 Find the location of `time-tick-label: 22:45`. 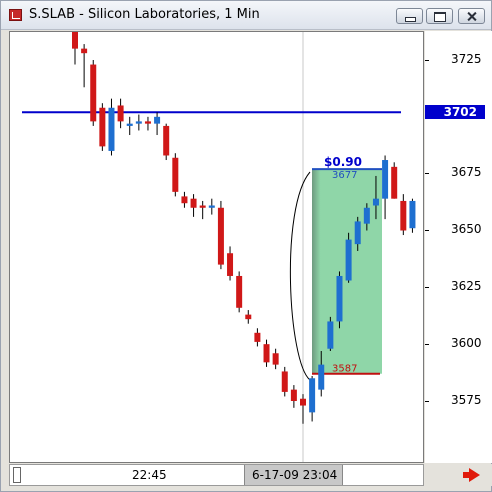

time-tick-label: 22:45 is located at coordinates (149, 475).